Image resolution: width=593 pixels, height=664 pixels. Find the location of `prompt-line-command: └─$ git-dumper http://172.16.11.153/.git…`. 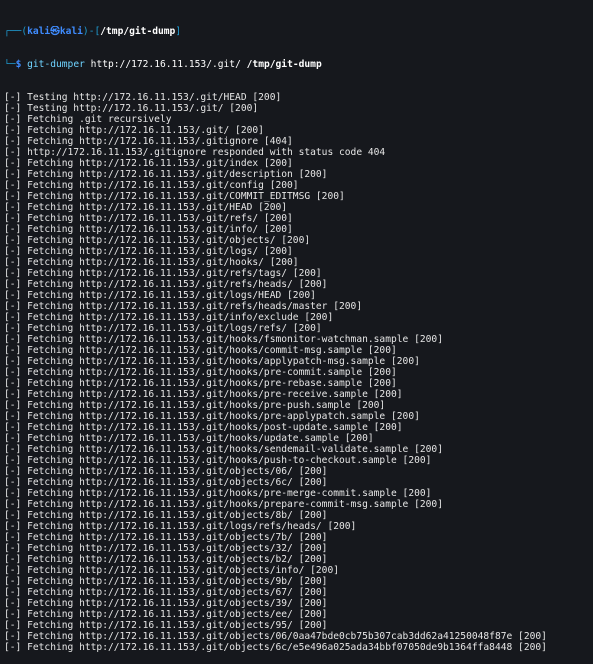

prompt-line-command: └─$ git-dumper http://172.16.11.153/.git… is located at coordinates (298, 64).